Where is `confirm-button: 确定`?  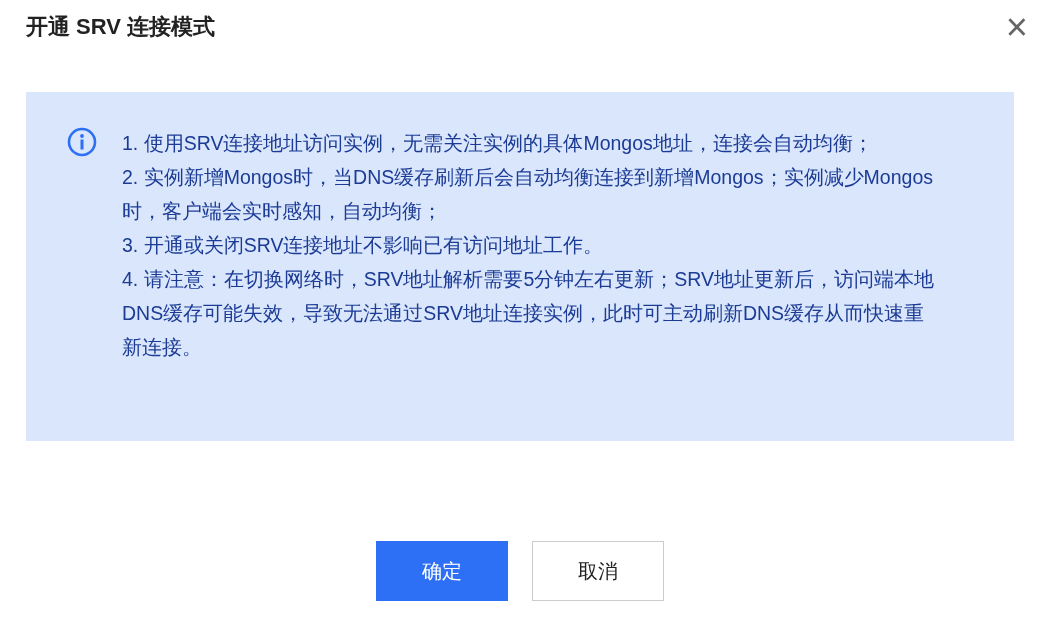 confirm-button: 确定 is located at coordinates (442, 571).